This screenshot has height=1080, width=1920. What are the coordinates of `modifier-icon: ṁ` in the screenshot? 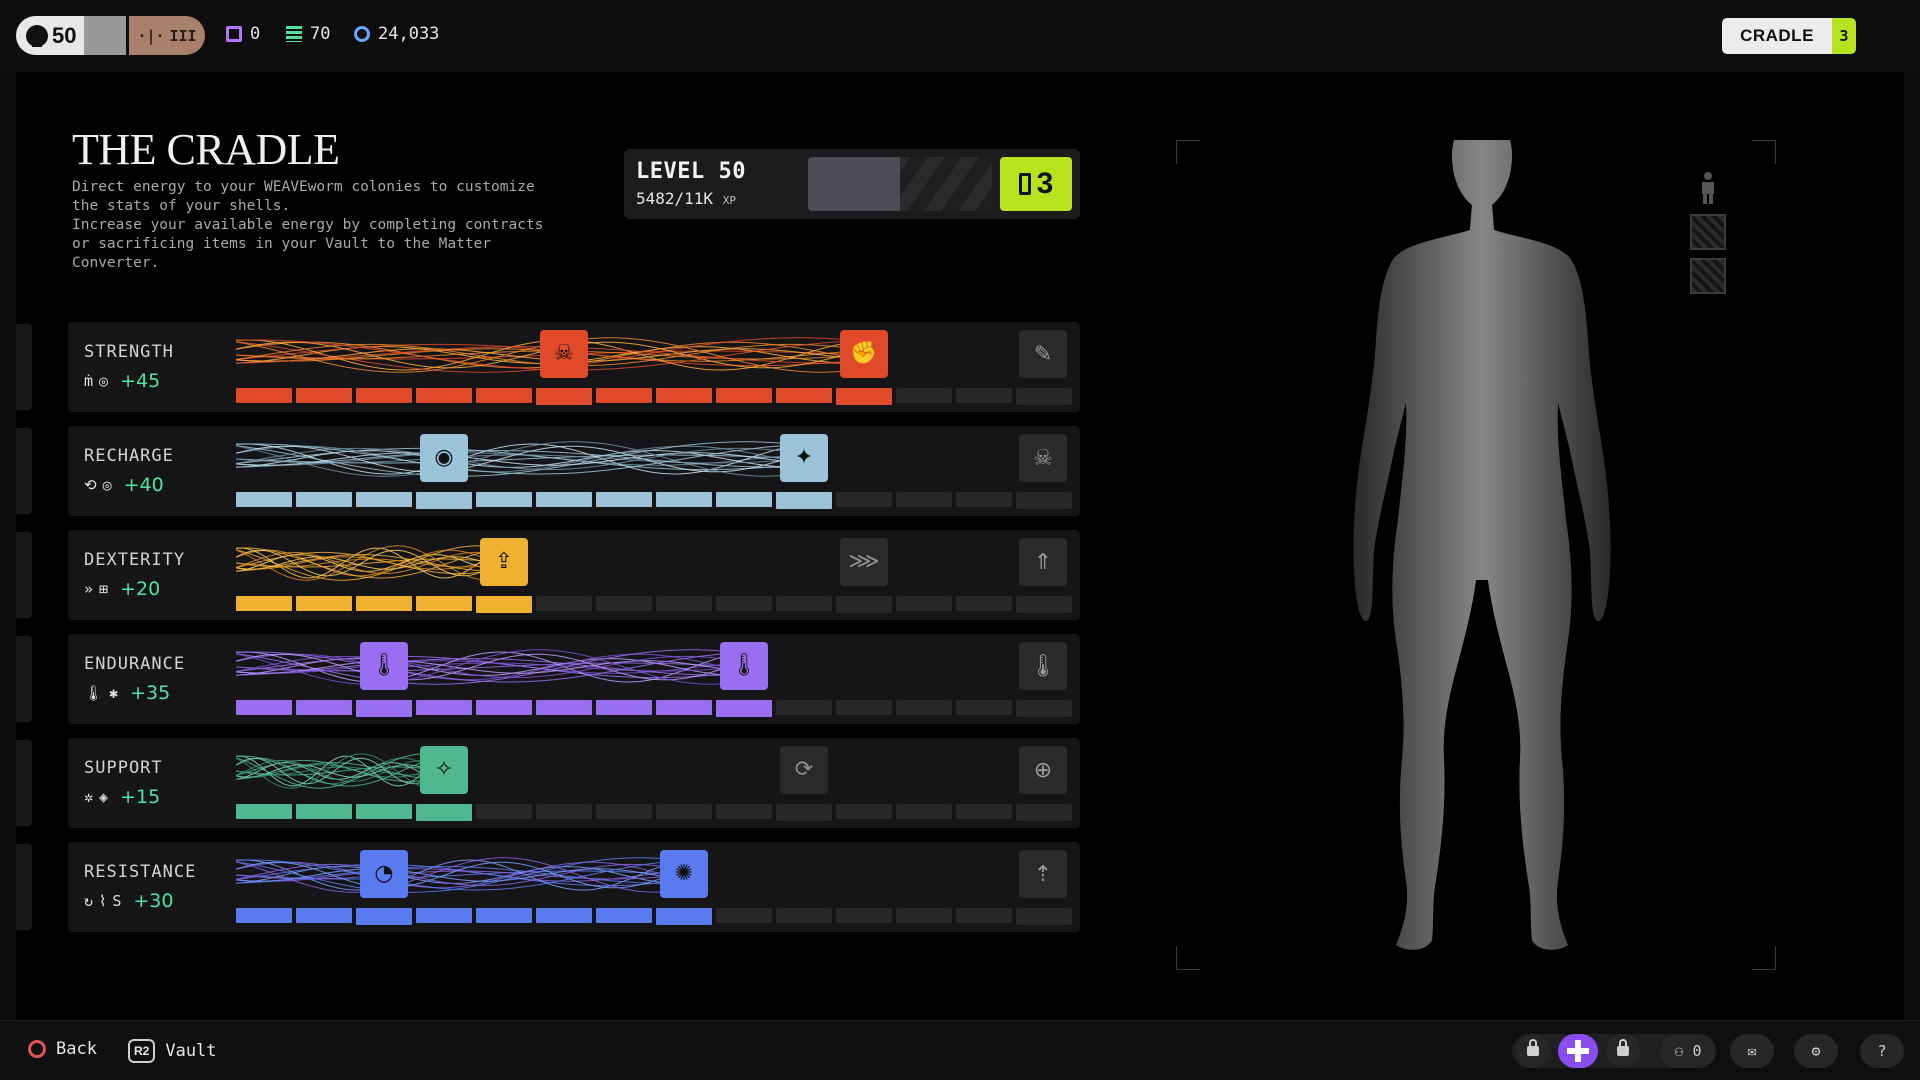 It's located at (89, 381).